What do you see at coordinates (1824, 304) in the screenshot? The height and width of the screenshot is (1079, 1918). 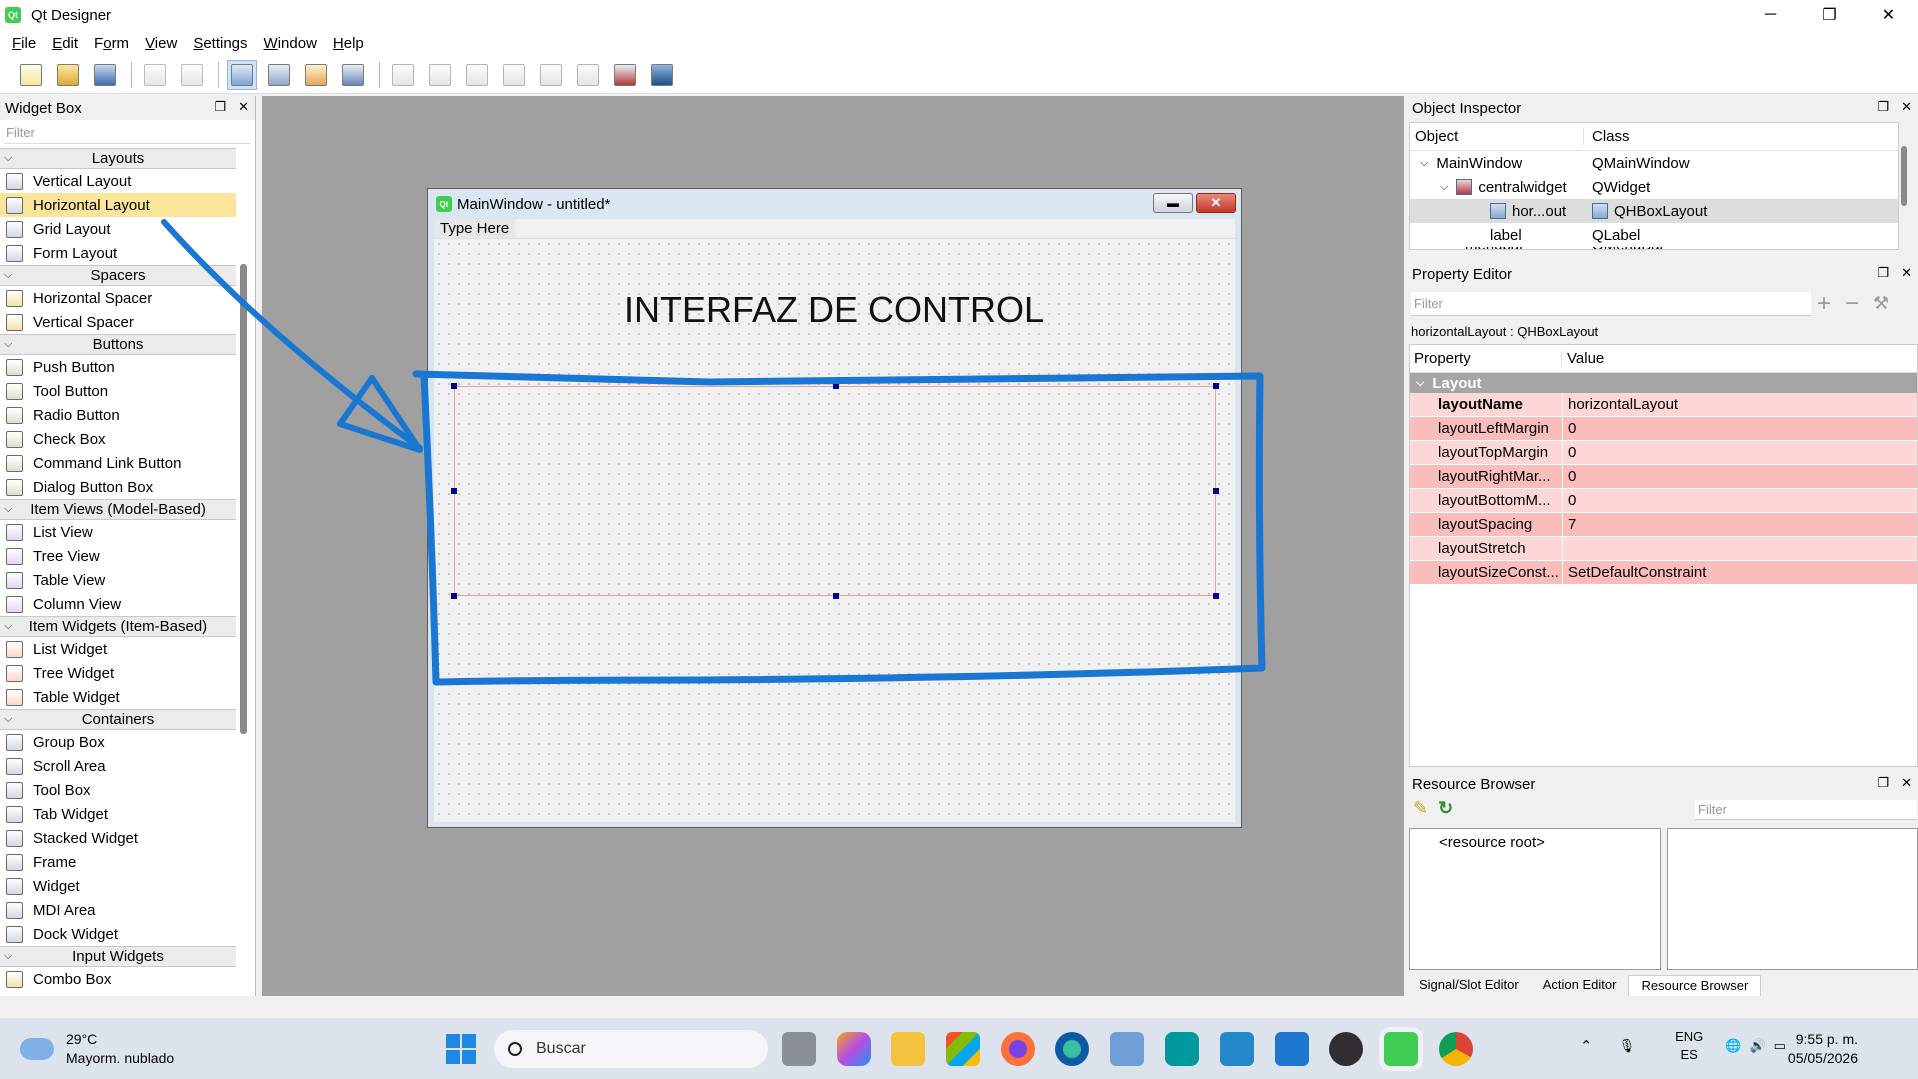 I see `add-property-icon: +` at bounding box center [1824, 304].